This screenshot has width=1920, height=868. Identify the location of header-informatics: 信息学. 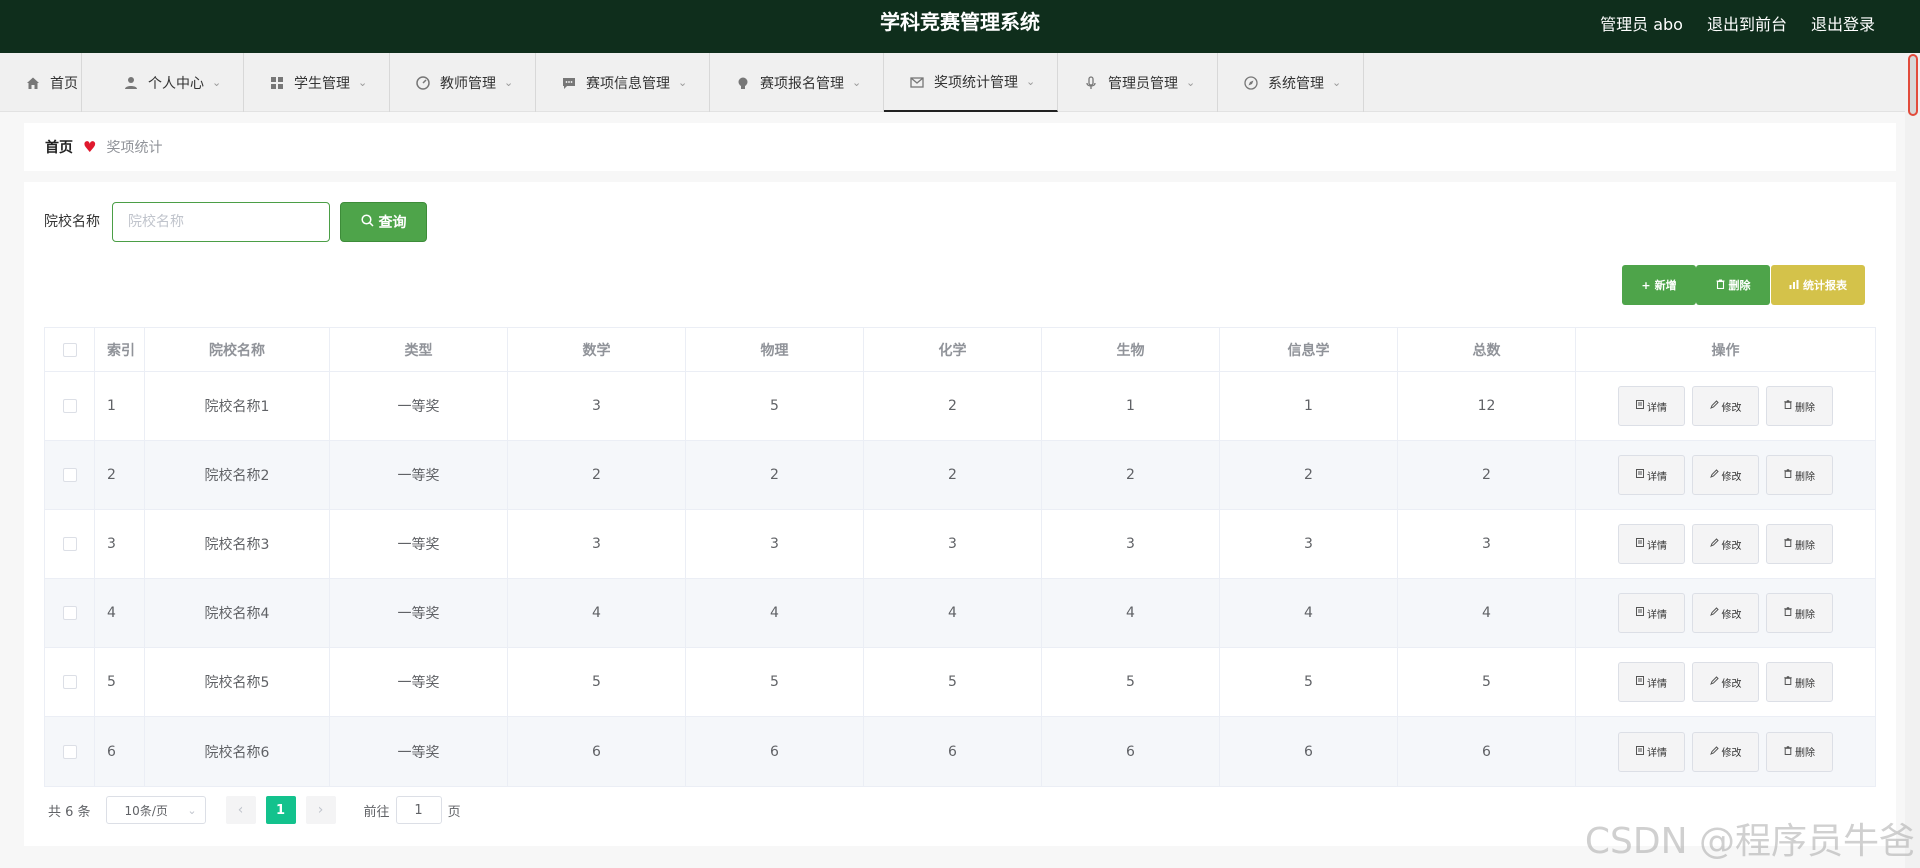
(1309, 349).